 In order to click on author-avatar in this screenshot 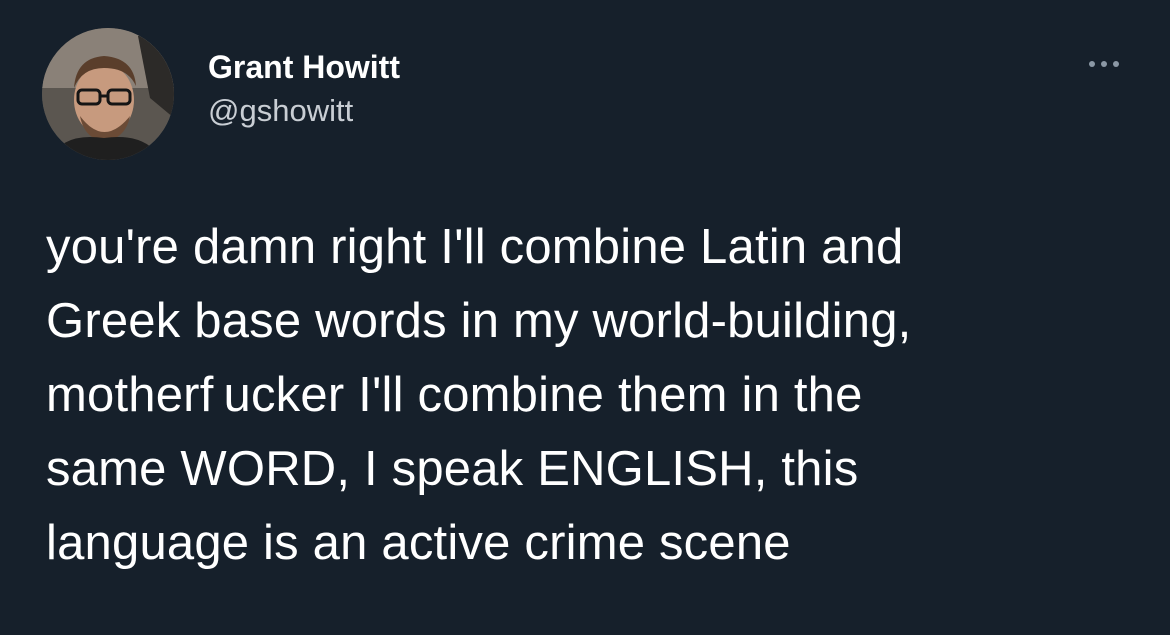, I will do `click(108, 94)`.